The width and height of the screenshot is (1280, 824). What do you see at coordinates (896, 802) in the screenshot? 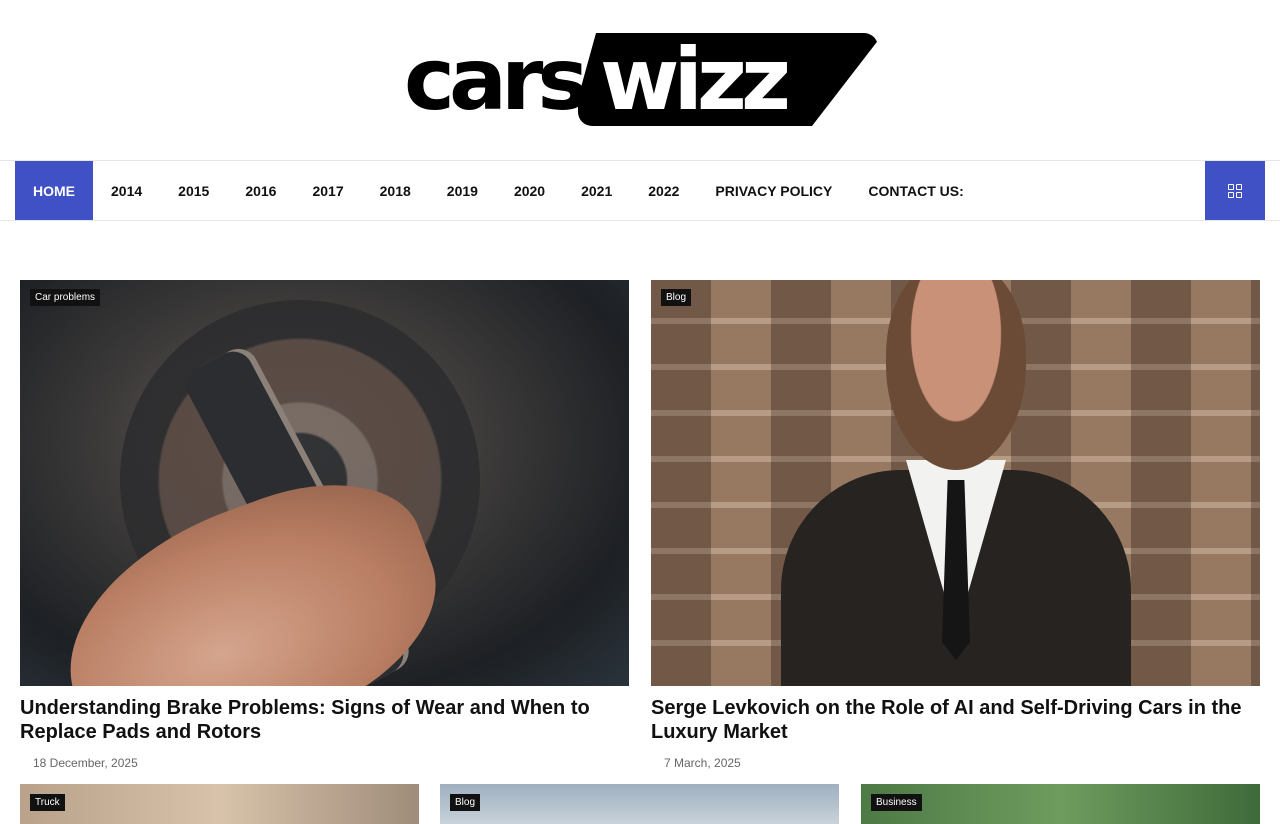
I see `category-tag: Business` at bounding box center [896, 802].